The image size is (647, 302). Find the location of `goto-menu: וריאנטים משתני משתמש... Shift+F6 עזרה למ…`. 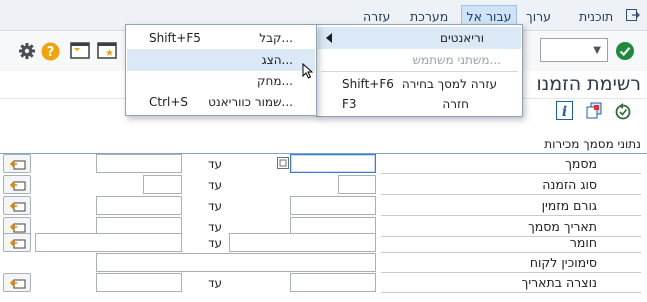

goto-menu: וריאנטים משתני משתמש... Shift+F6 עזרה למ… is located at coordinates (419, 70).